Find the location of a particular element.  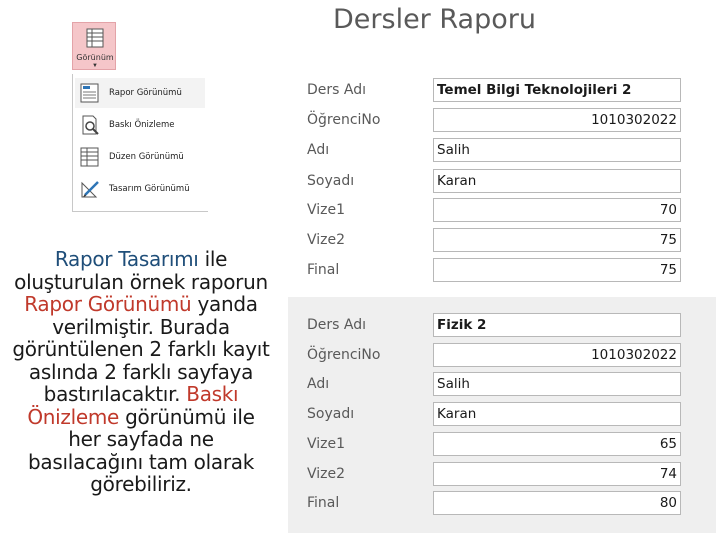

menu-item-label: Baskı Önizleme is located at coordinates (142, 125).